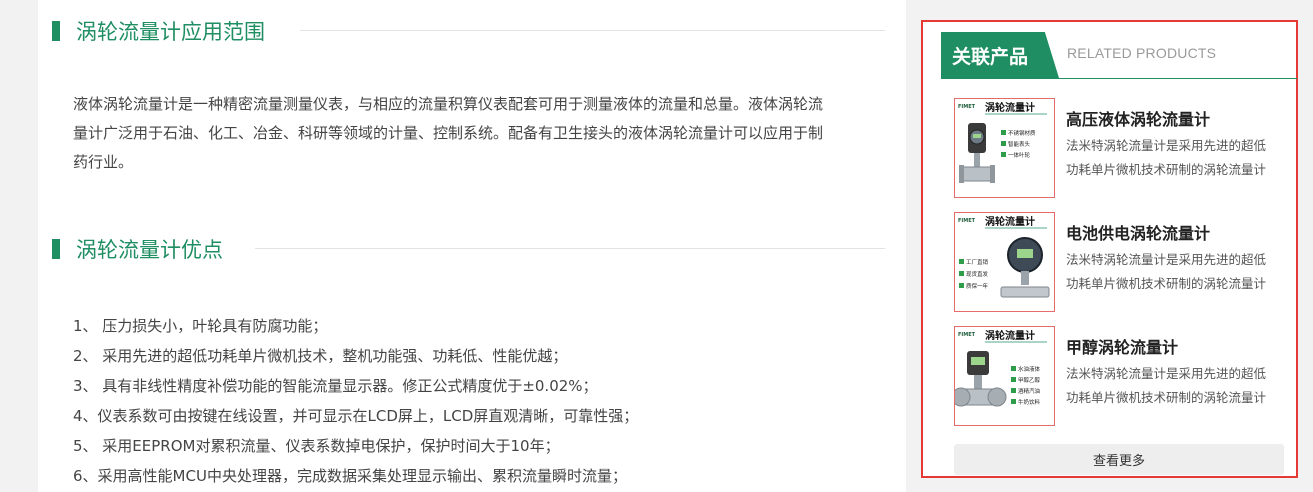 The image size is (1313, 492). What do you see at coordinates (1029, 391) in the screenshot?
I see `thumb-feature: 酒精汽油` at bounding box center [1029, 391].